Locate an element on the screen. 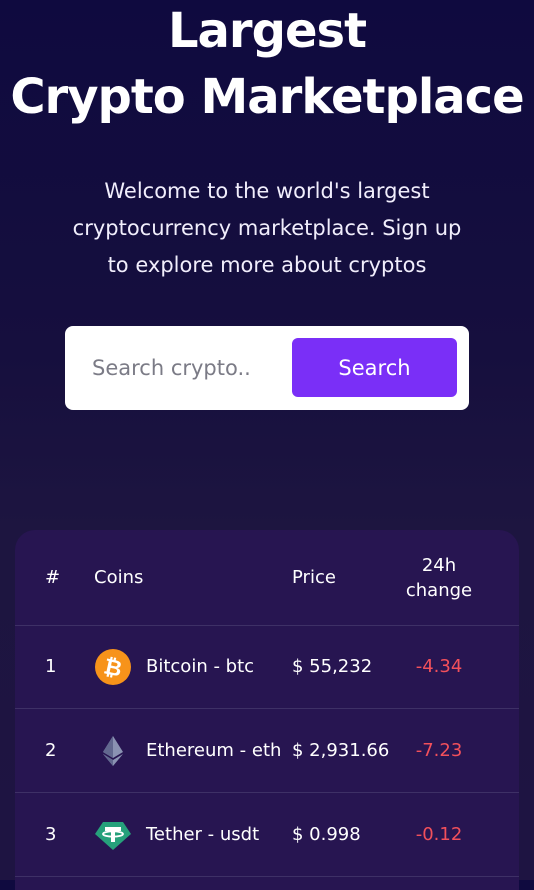 Image resolution: width=534 pixels, height=890 pixels. row-rank: 1 is located at coordinates (51, 666).